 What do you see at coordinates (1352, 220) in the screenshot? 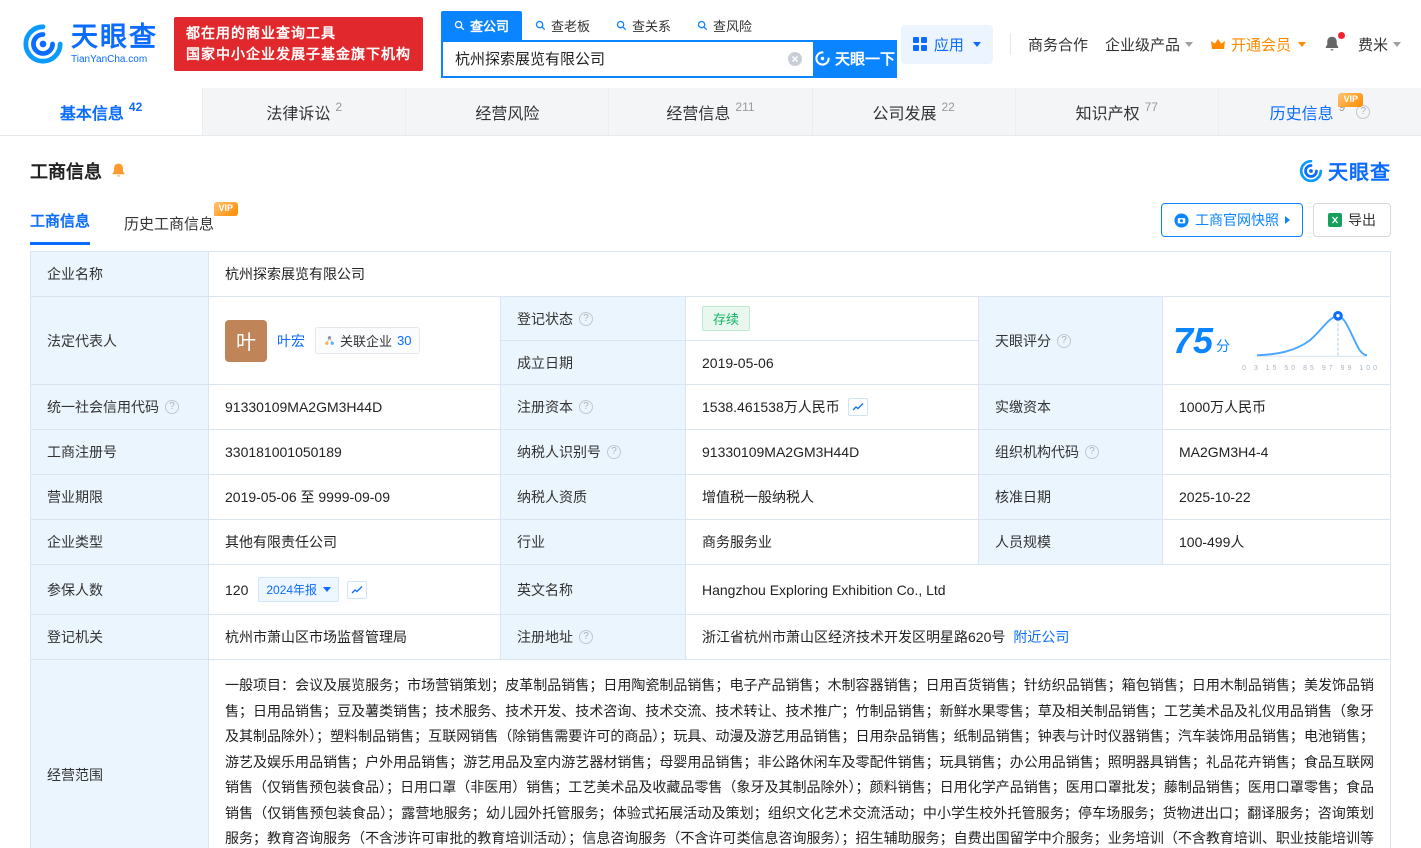
I see `export-button: 导出` at bounding box center [1352, 220].